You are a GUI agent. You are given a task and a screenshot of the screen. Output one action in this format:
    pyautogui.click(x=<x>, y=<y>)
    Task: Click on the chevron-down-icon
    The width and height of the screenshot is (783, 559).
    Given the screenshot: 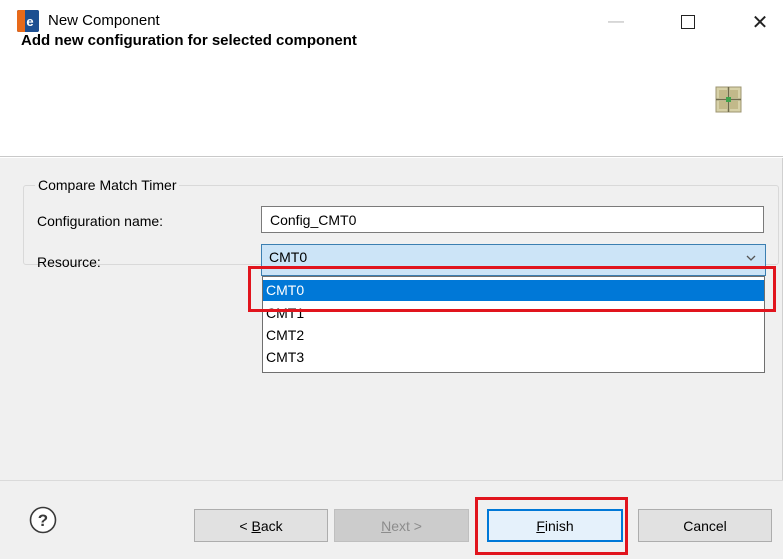 What is the action you would take?
    pyautogui.click(x=751, y=258)
    